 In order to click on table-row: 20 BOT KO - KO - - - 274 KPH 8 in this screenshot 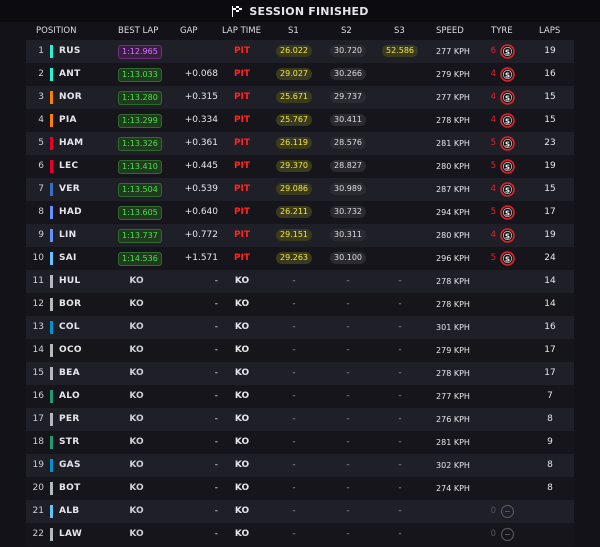, I will do `click(300, 488)`.